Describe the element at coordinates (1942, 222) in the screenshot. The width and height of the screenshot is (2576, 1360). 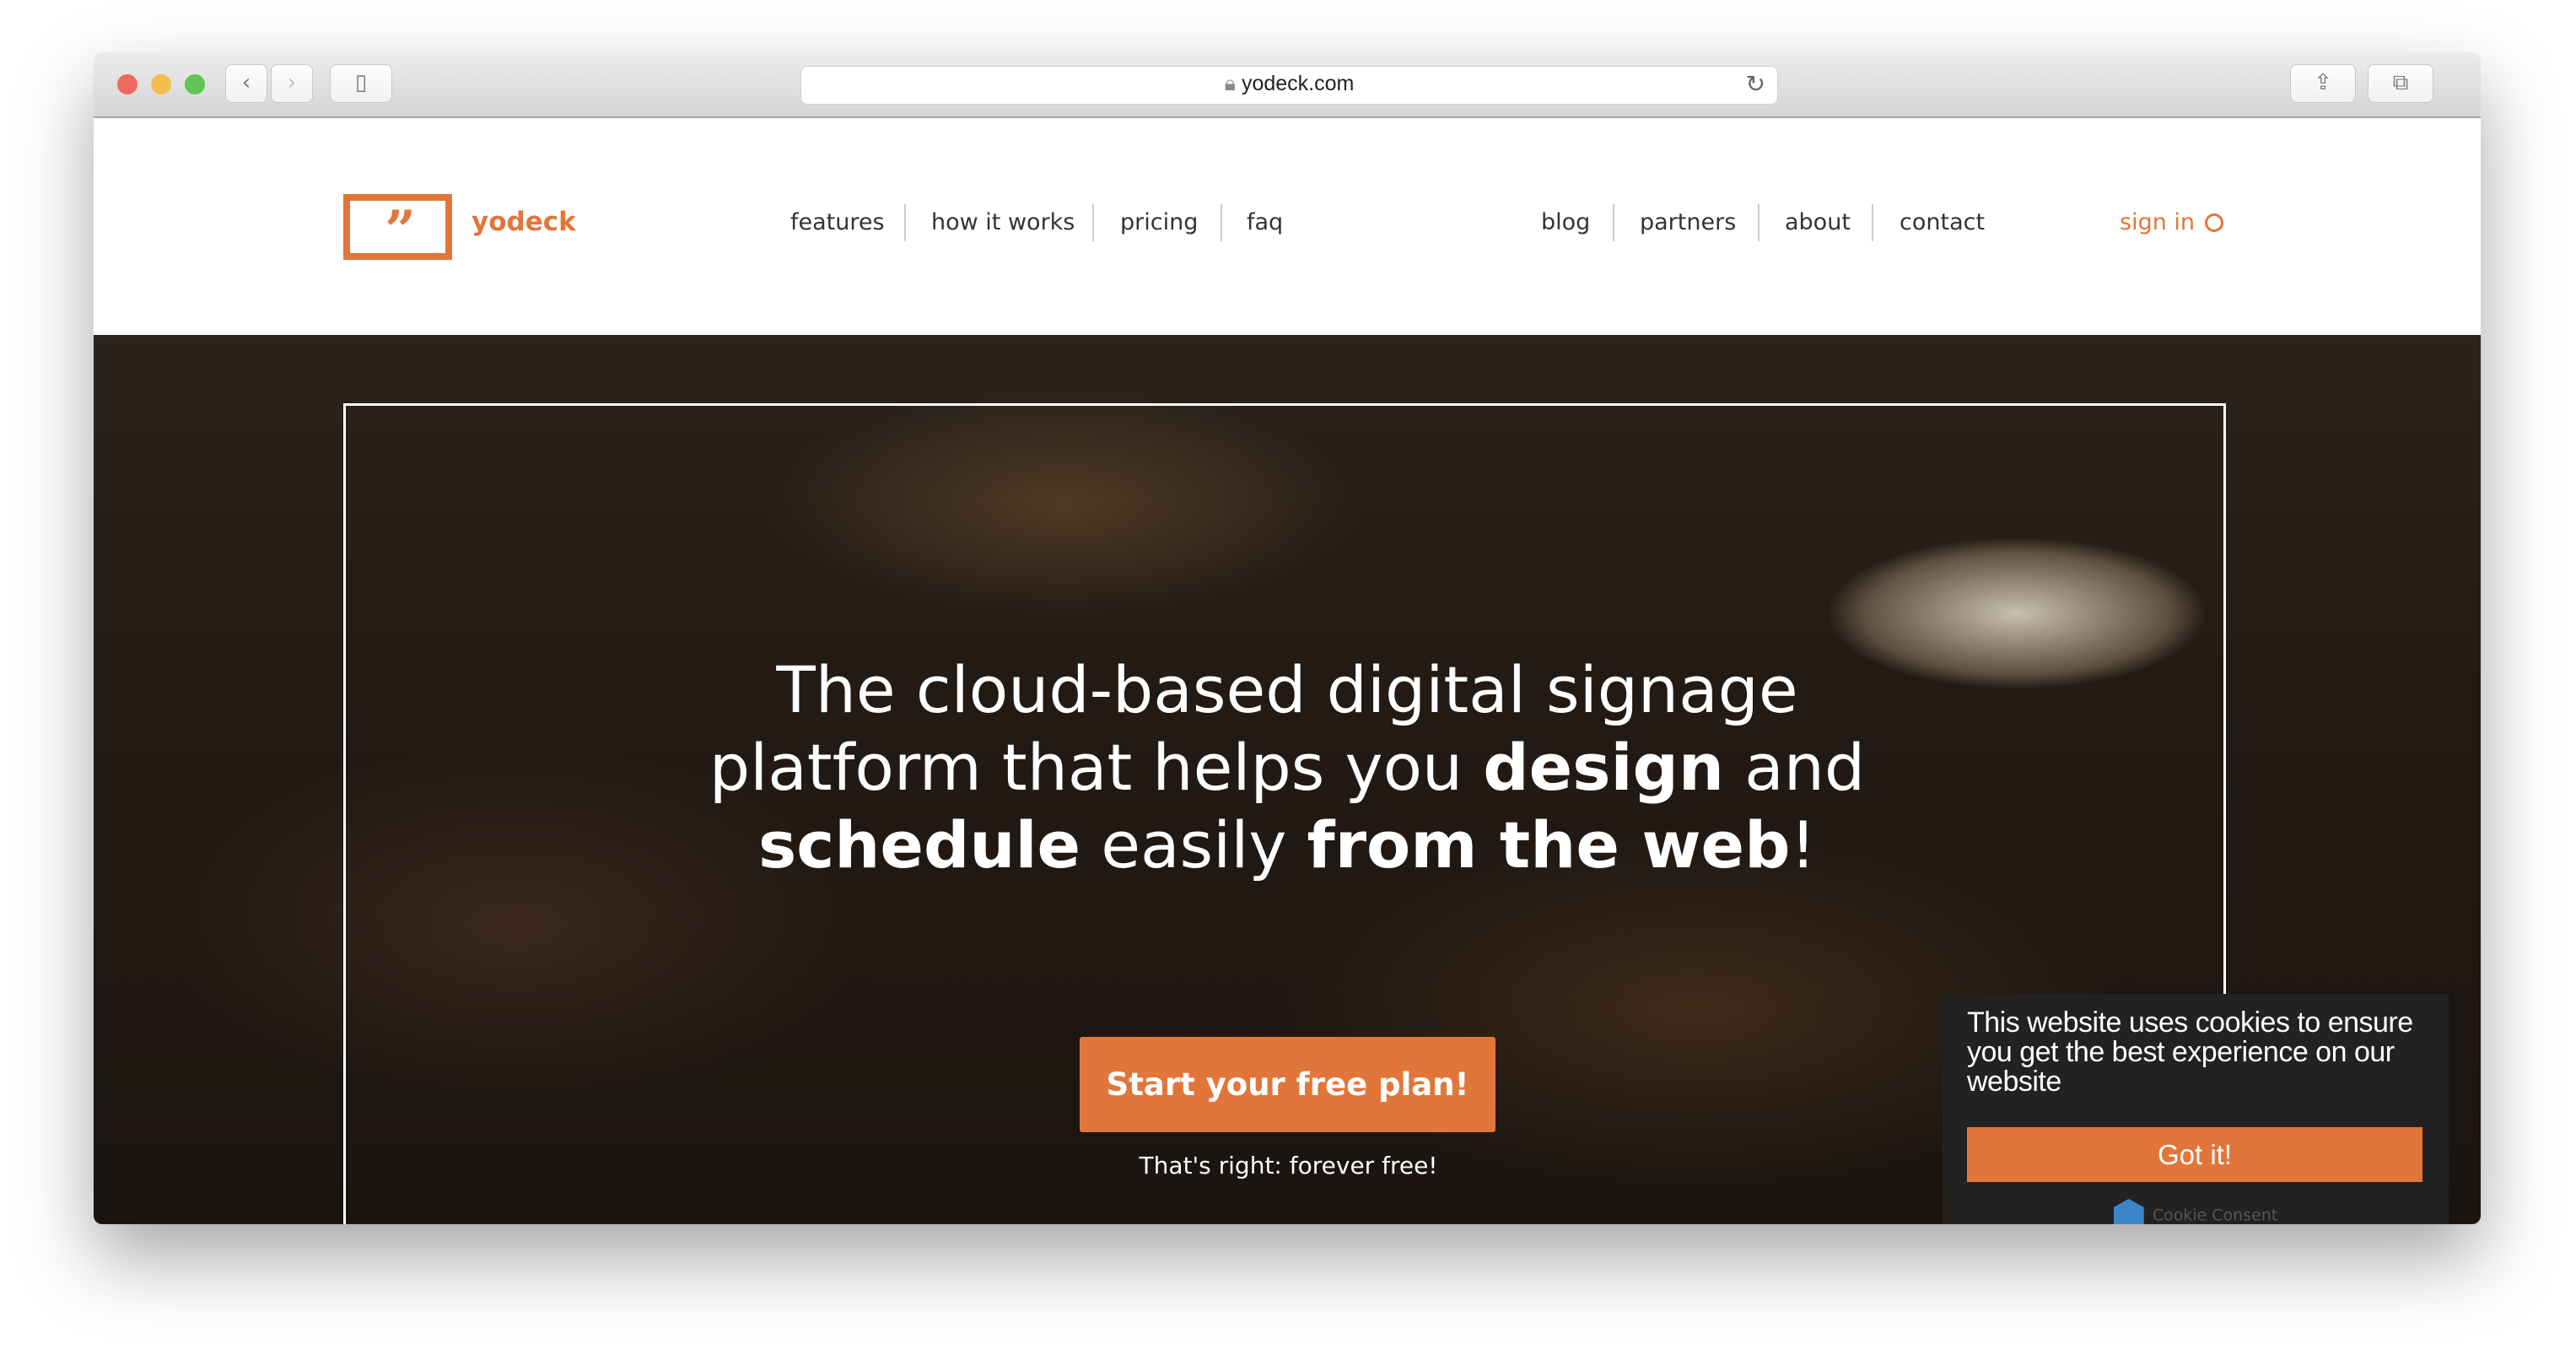
I see `nav-contact: contact` at that location.